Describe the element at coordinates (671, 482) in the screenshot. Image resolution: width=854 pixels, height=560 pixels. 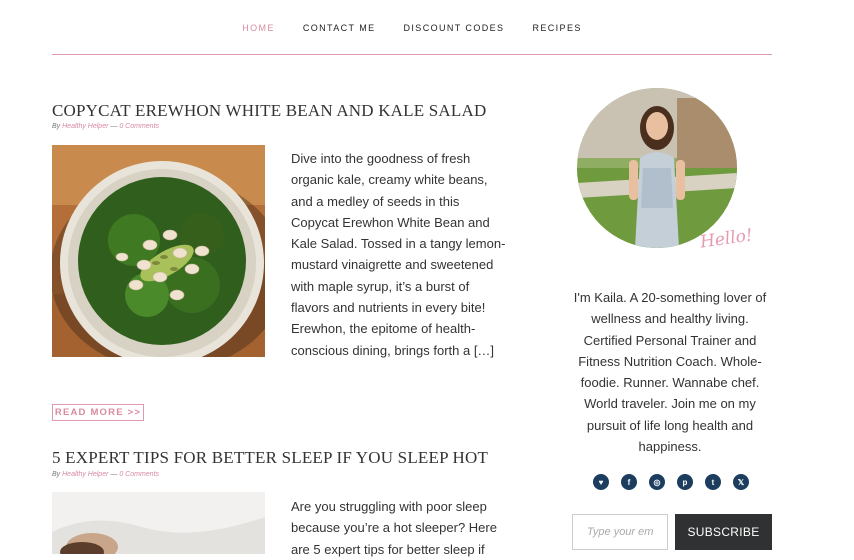
I see `social-links: ♥ f ◎ p t 𝕏` at that location.